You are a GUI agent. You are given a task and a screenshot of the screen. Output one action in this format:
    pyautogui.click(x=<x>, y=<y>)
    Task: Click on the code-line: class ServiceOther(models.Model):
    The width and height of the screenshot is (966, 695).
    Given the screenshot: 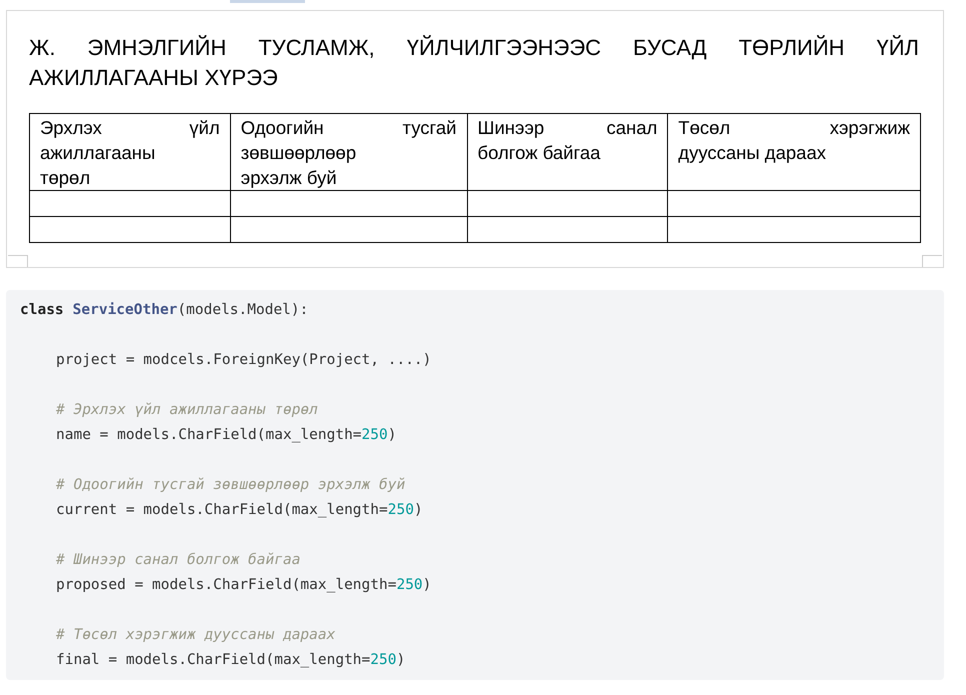 What is the action you would take?
    pyautogui.click(x=164, y=310)
    